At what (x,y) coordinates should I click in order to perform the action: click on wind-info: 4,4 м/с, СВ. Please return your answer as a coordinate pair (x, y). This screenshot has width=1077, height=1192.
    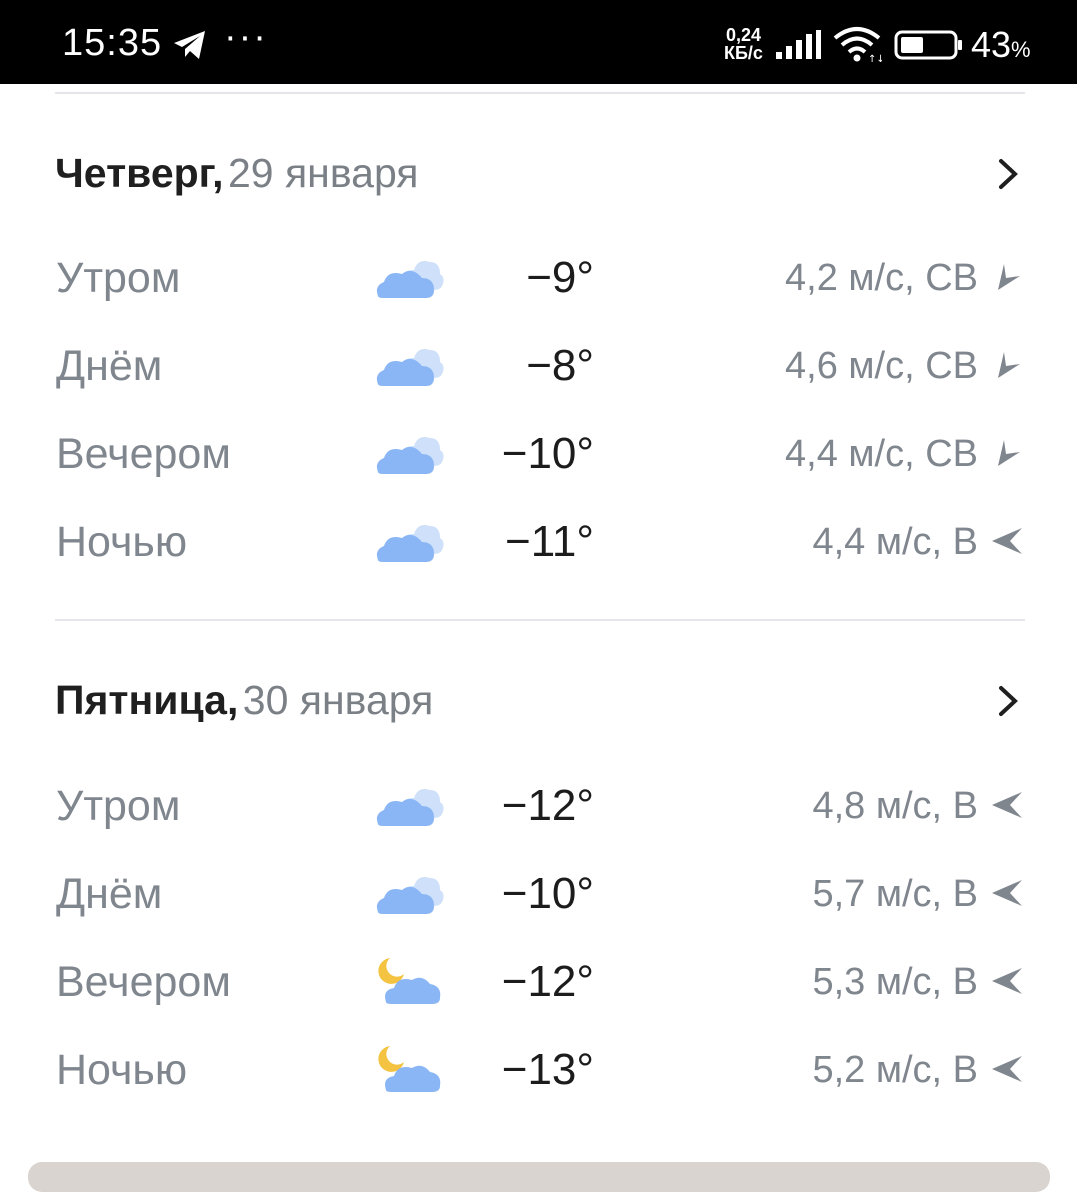
    Looking at the image, I should click on (881, 454).